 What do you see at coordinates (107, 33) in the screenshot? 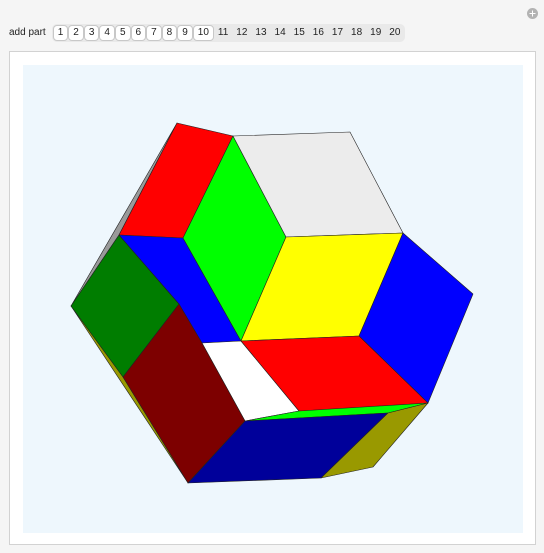
I see `part-button-4: 4` at bounding box center [107, 33].